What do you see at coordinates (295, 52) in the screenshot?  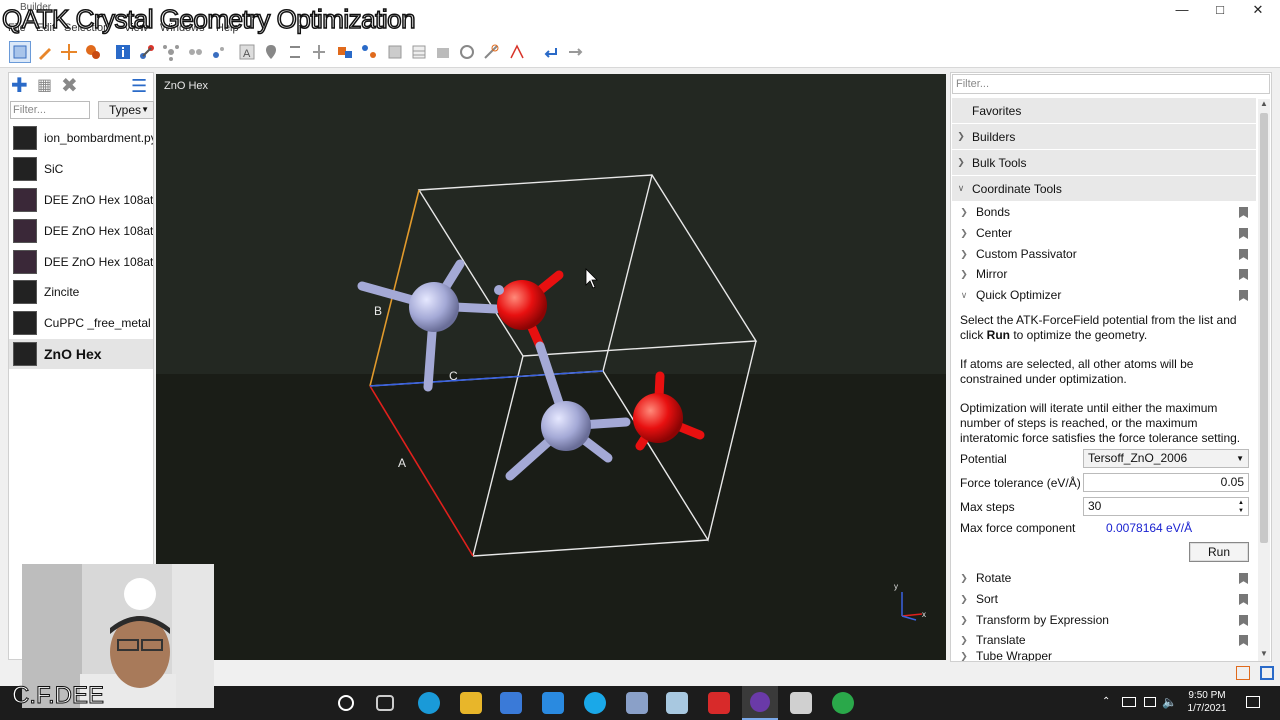 I see `swap-icon` at bounding box center [295, 52].